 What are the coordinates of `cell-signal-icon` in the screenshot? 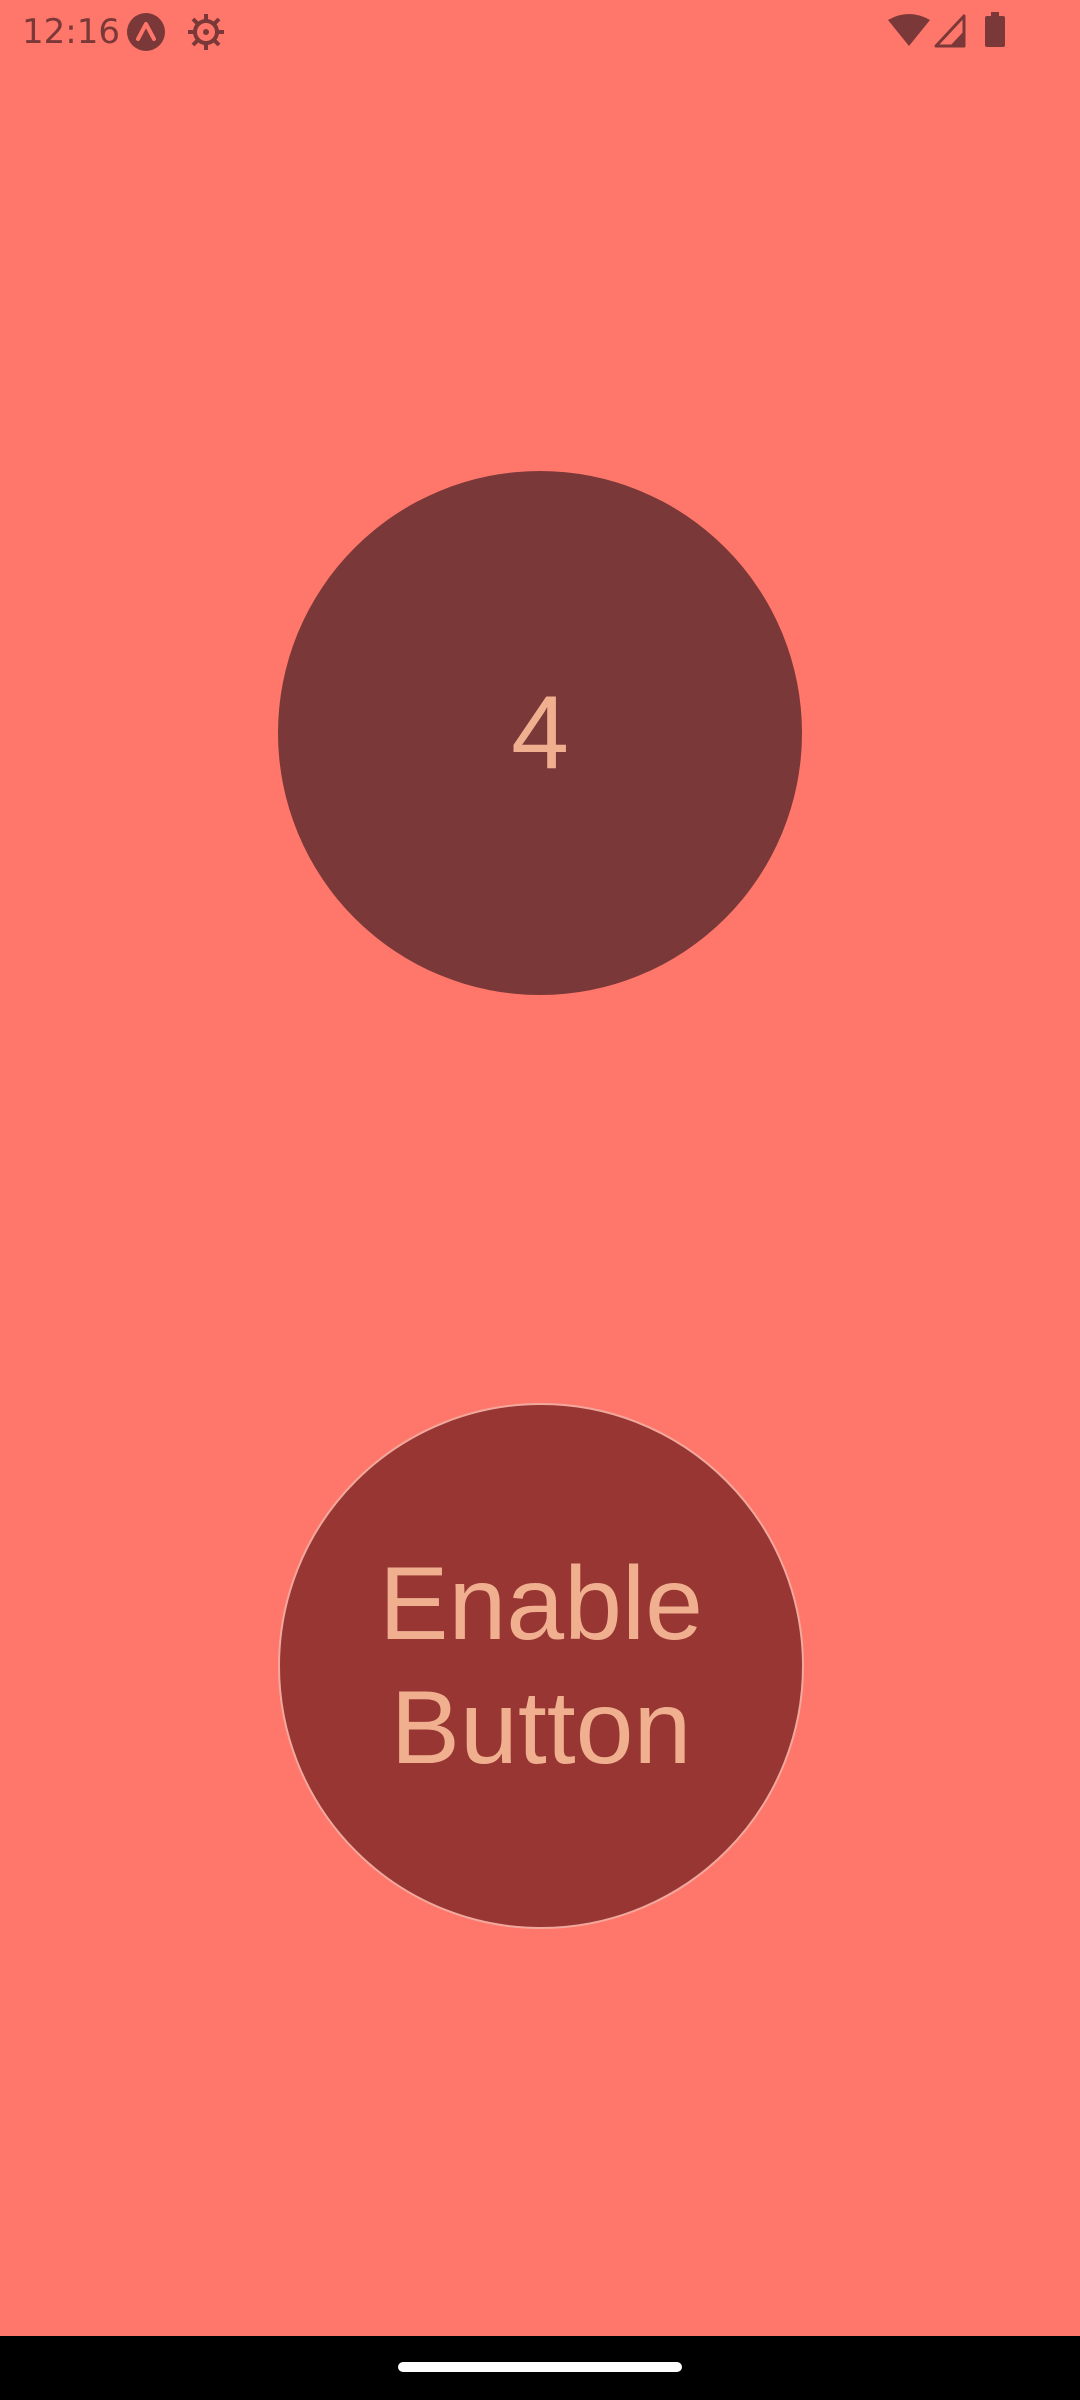 It's located at (950, 31).